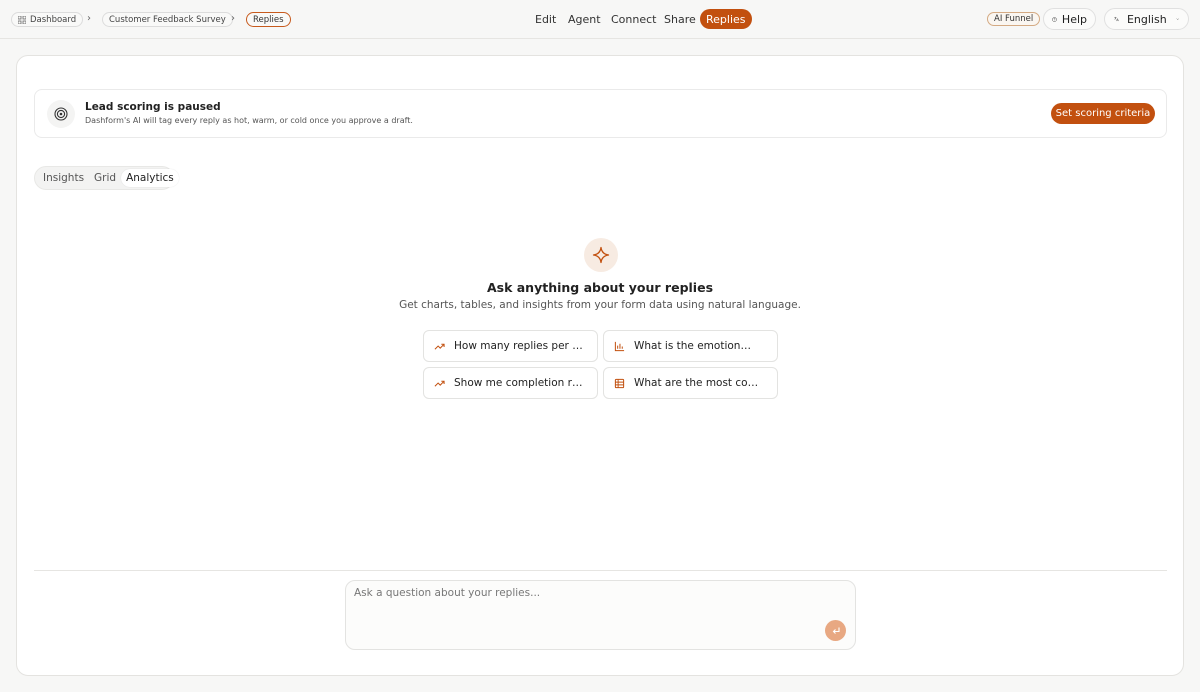 This screenshot has width=1200, height=692. Describe the element at coordinates (153, 107) in the screenshot. I see `banner-title: Lead scoring is paused` at that location.